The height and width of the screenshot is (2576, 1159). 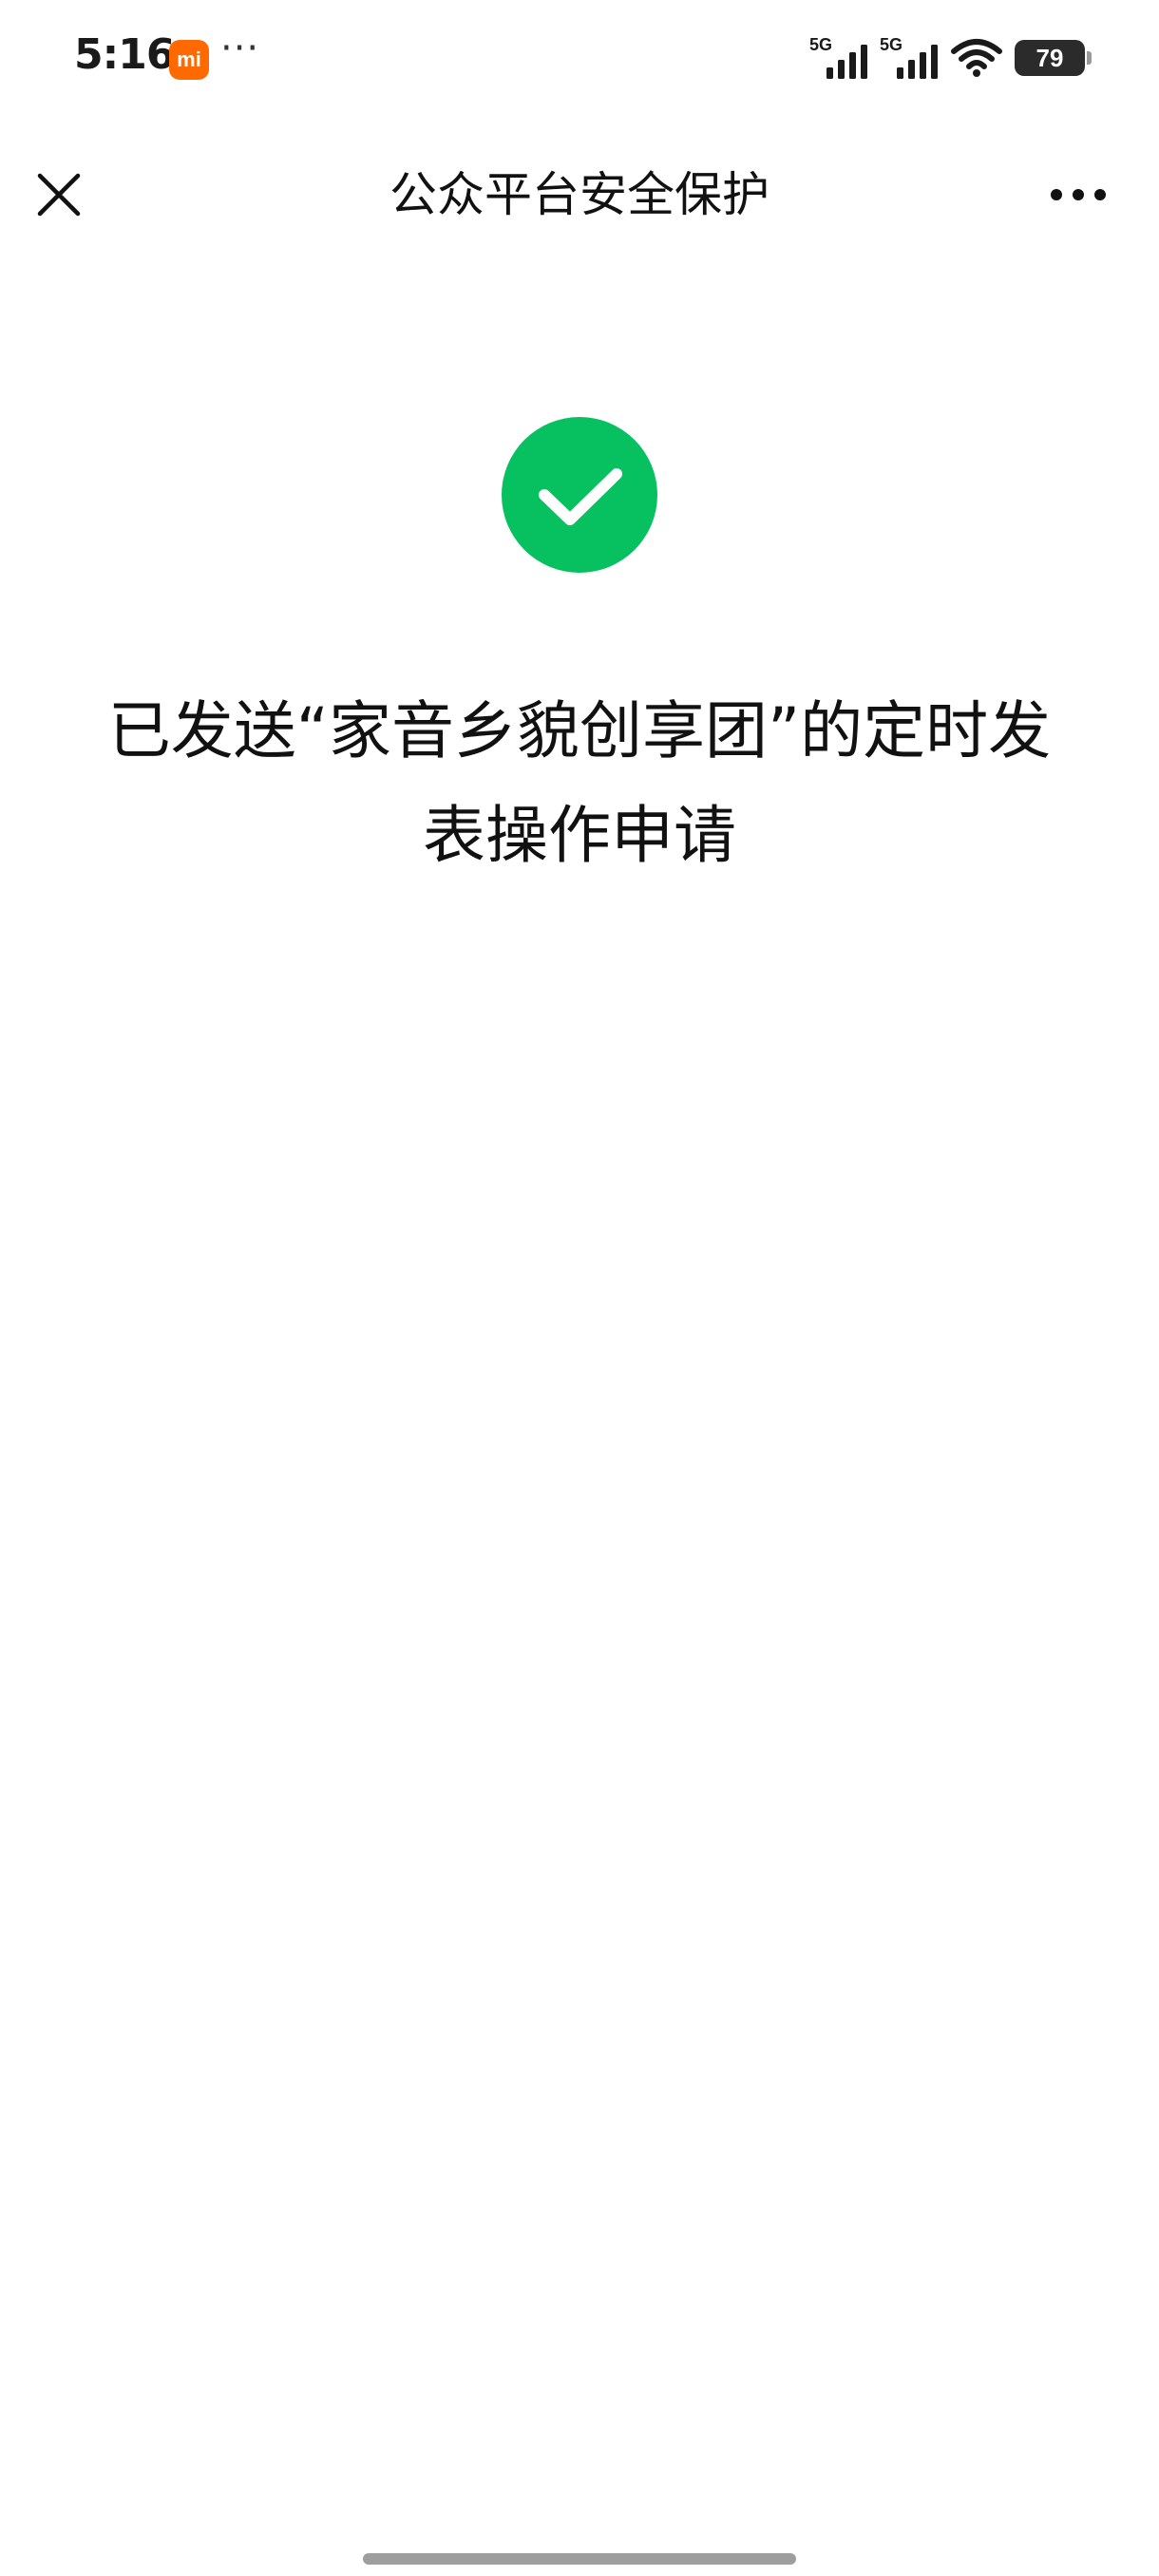 I want to click on close-button, so click(x=59, y=195).